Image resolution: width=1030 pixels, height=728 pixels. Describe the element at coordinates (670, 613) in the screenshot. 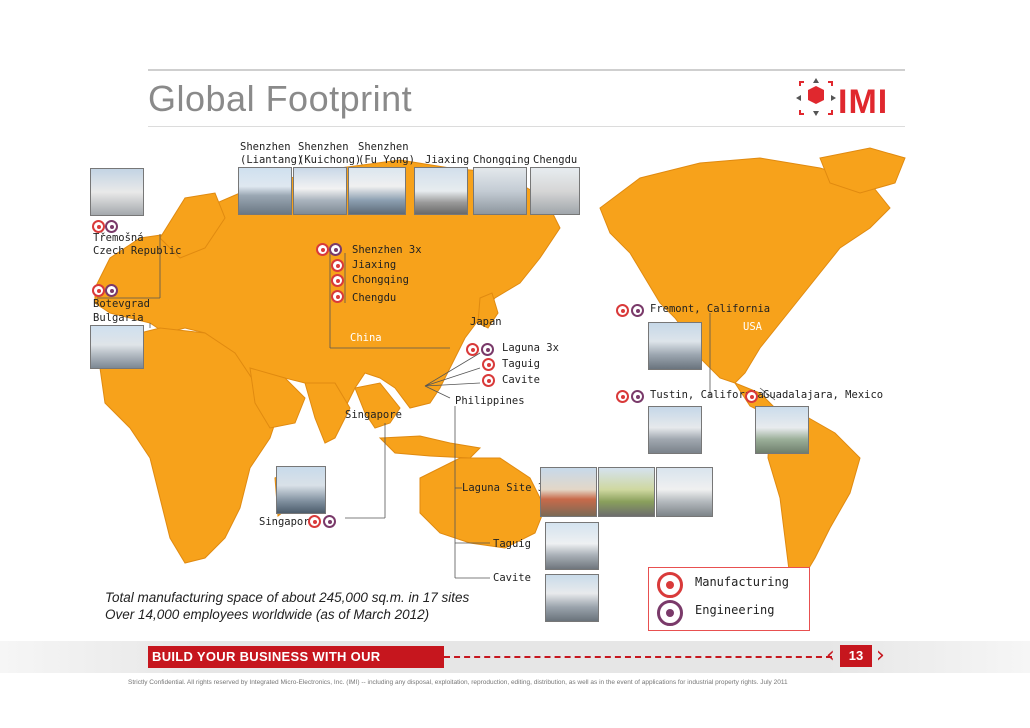

I see `engineering-legend-icon` at that location.